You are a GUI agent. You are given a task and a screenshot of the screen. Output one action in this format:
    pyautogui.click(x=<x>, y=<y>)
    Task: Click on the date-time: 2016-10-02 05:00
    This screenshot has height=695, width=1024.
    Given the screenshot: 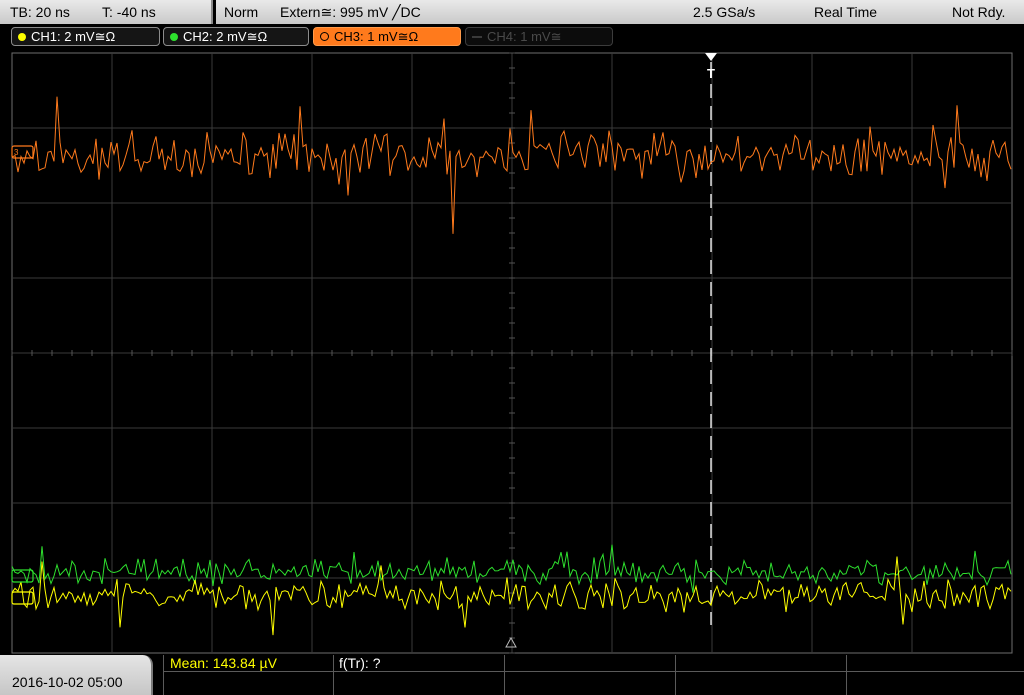 What is the action you would take?
    pyautogui.click(x=67, y=682)
    